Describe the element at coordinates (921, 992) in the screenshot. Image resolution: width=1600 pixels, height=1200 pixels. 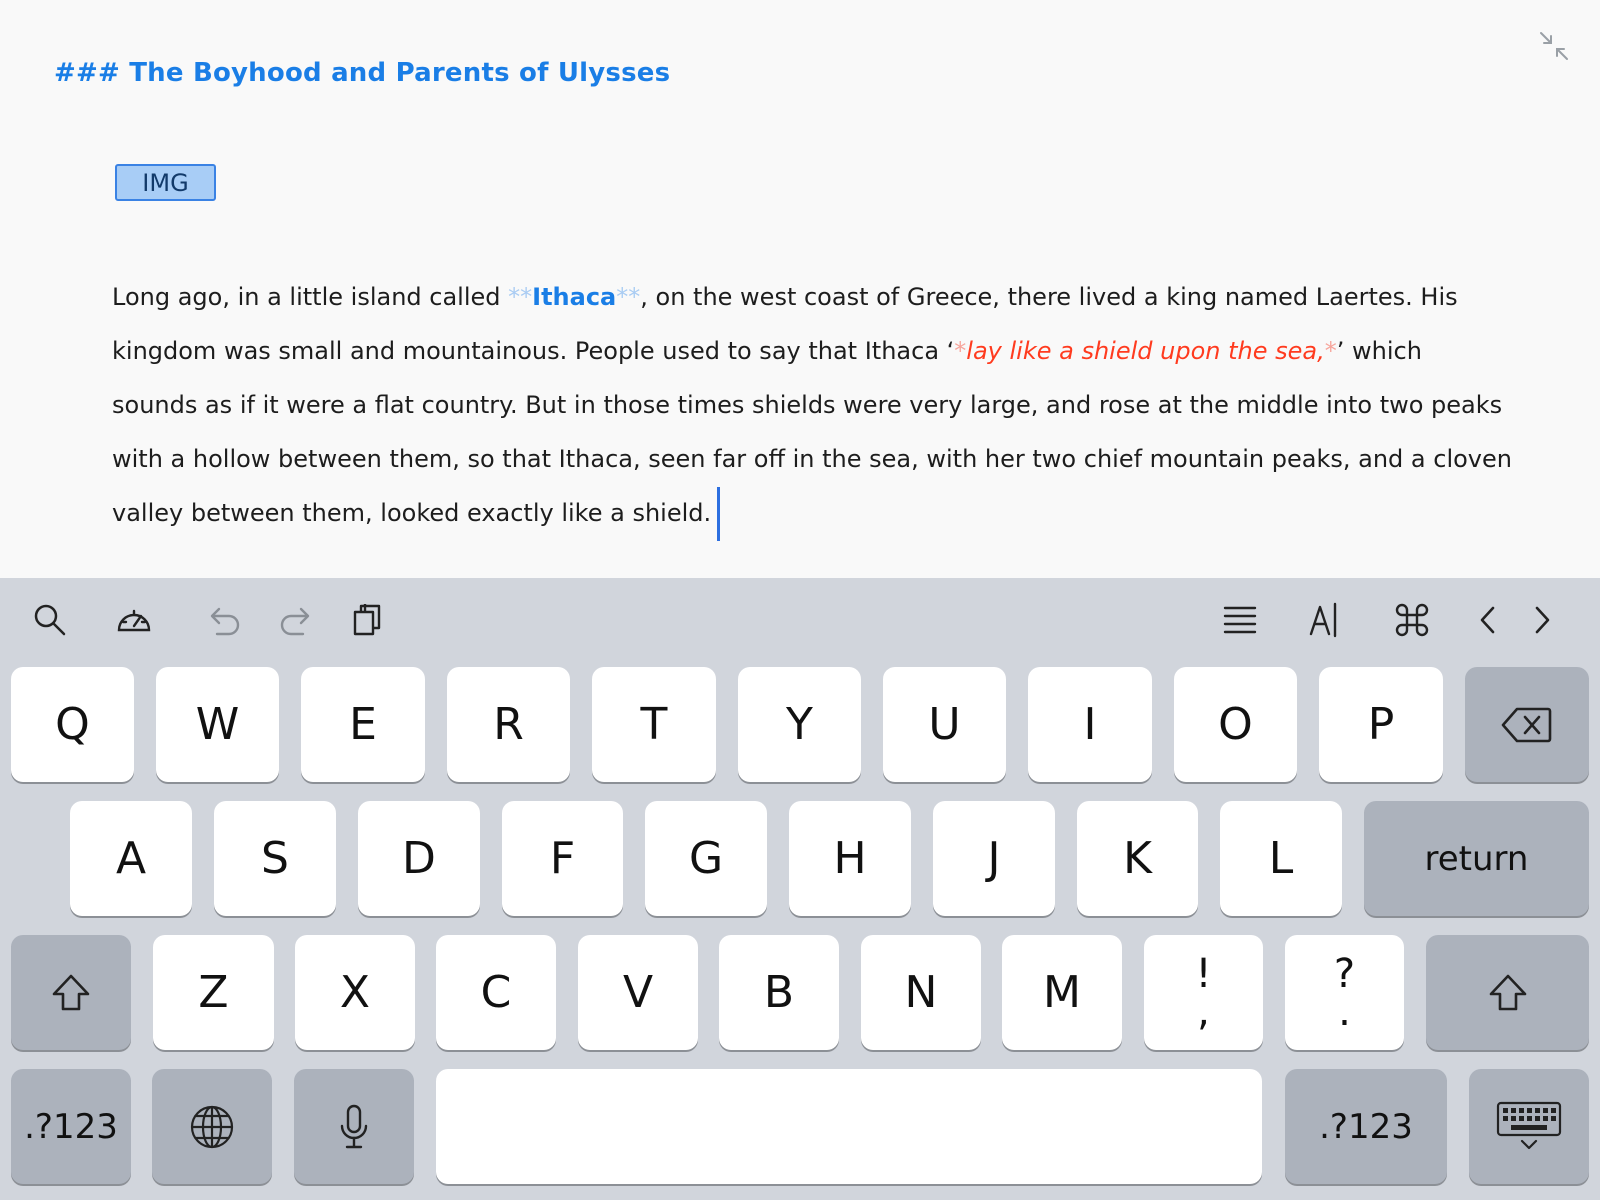
I see `key-n: N` at that location.